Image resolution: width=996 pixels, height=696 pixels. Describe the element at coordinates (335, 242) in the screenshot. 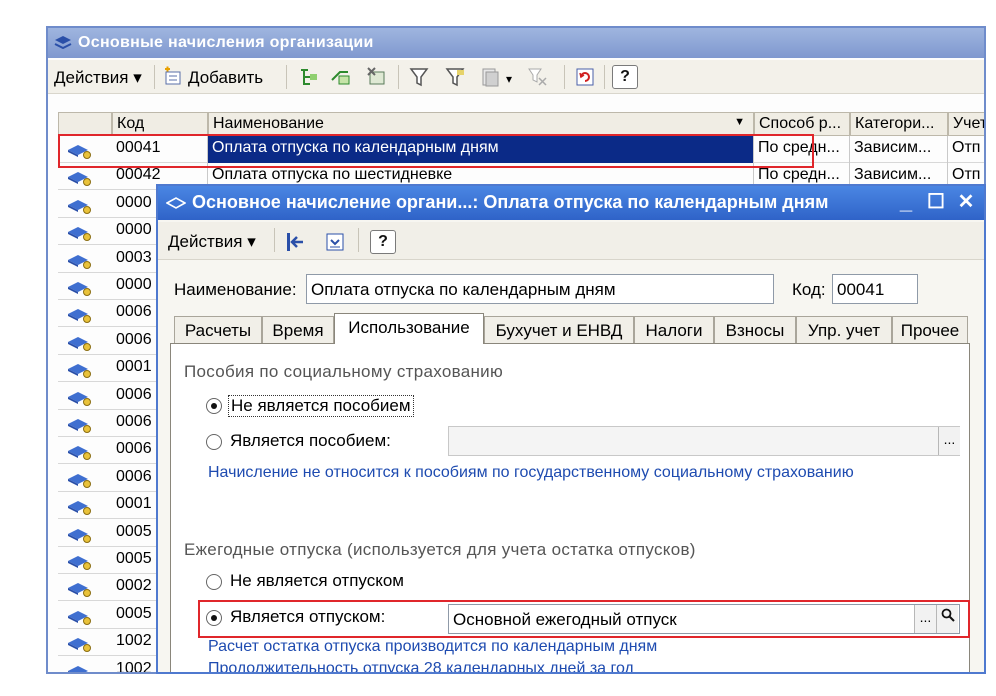

I see `save-icon` at that location.